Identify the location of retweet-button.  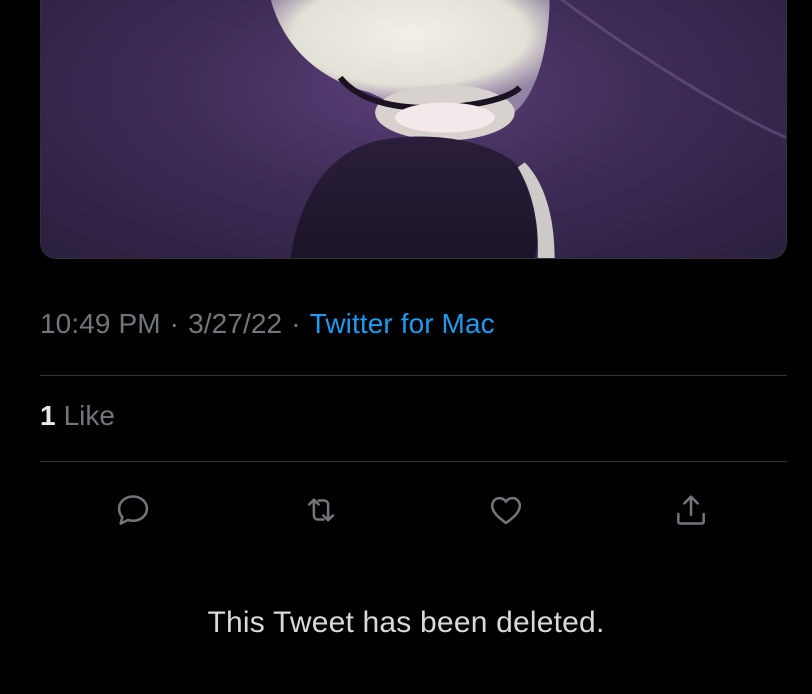
(321, 510).